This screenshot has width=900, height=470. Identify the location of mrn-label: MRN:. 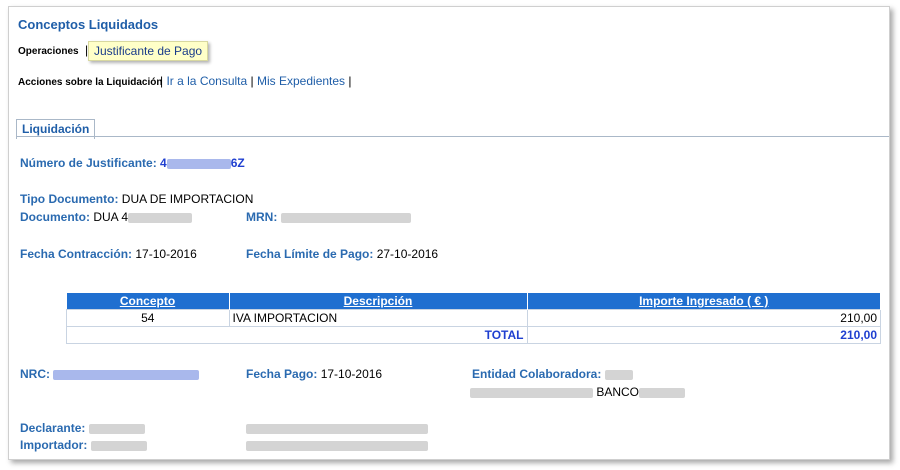
(262, 217).